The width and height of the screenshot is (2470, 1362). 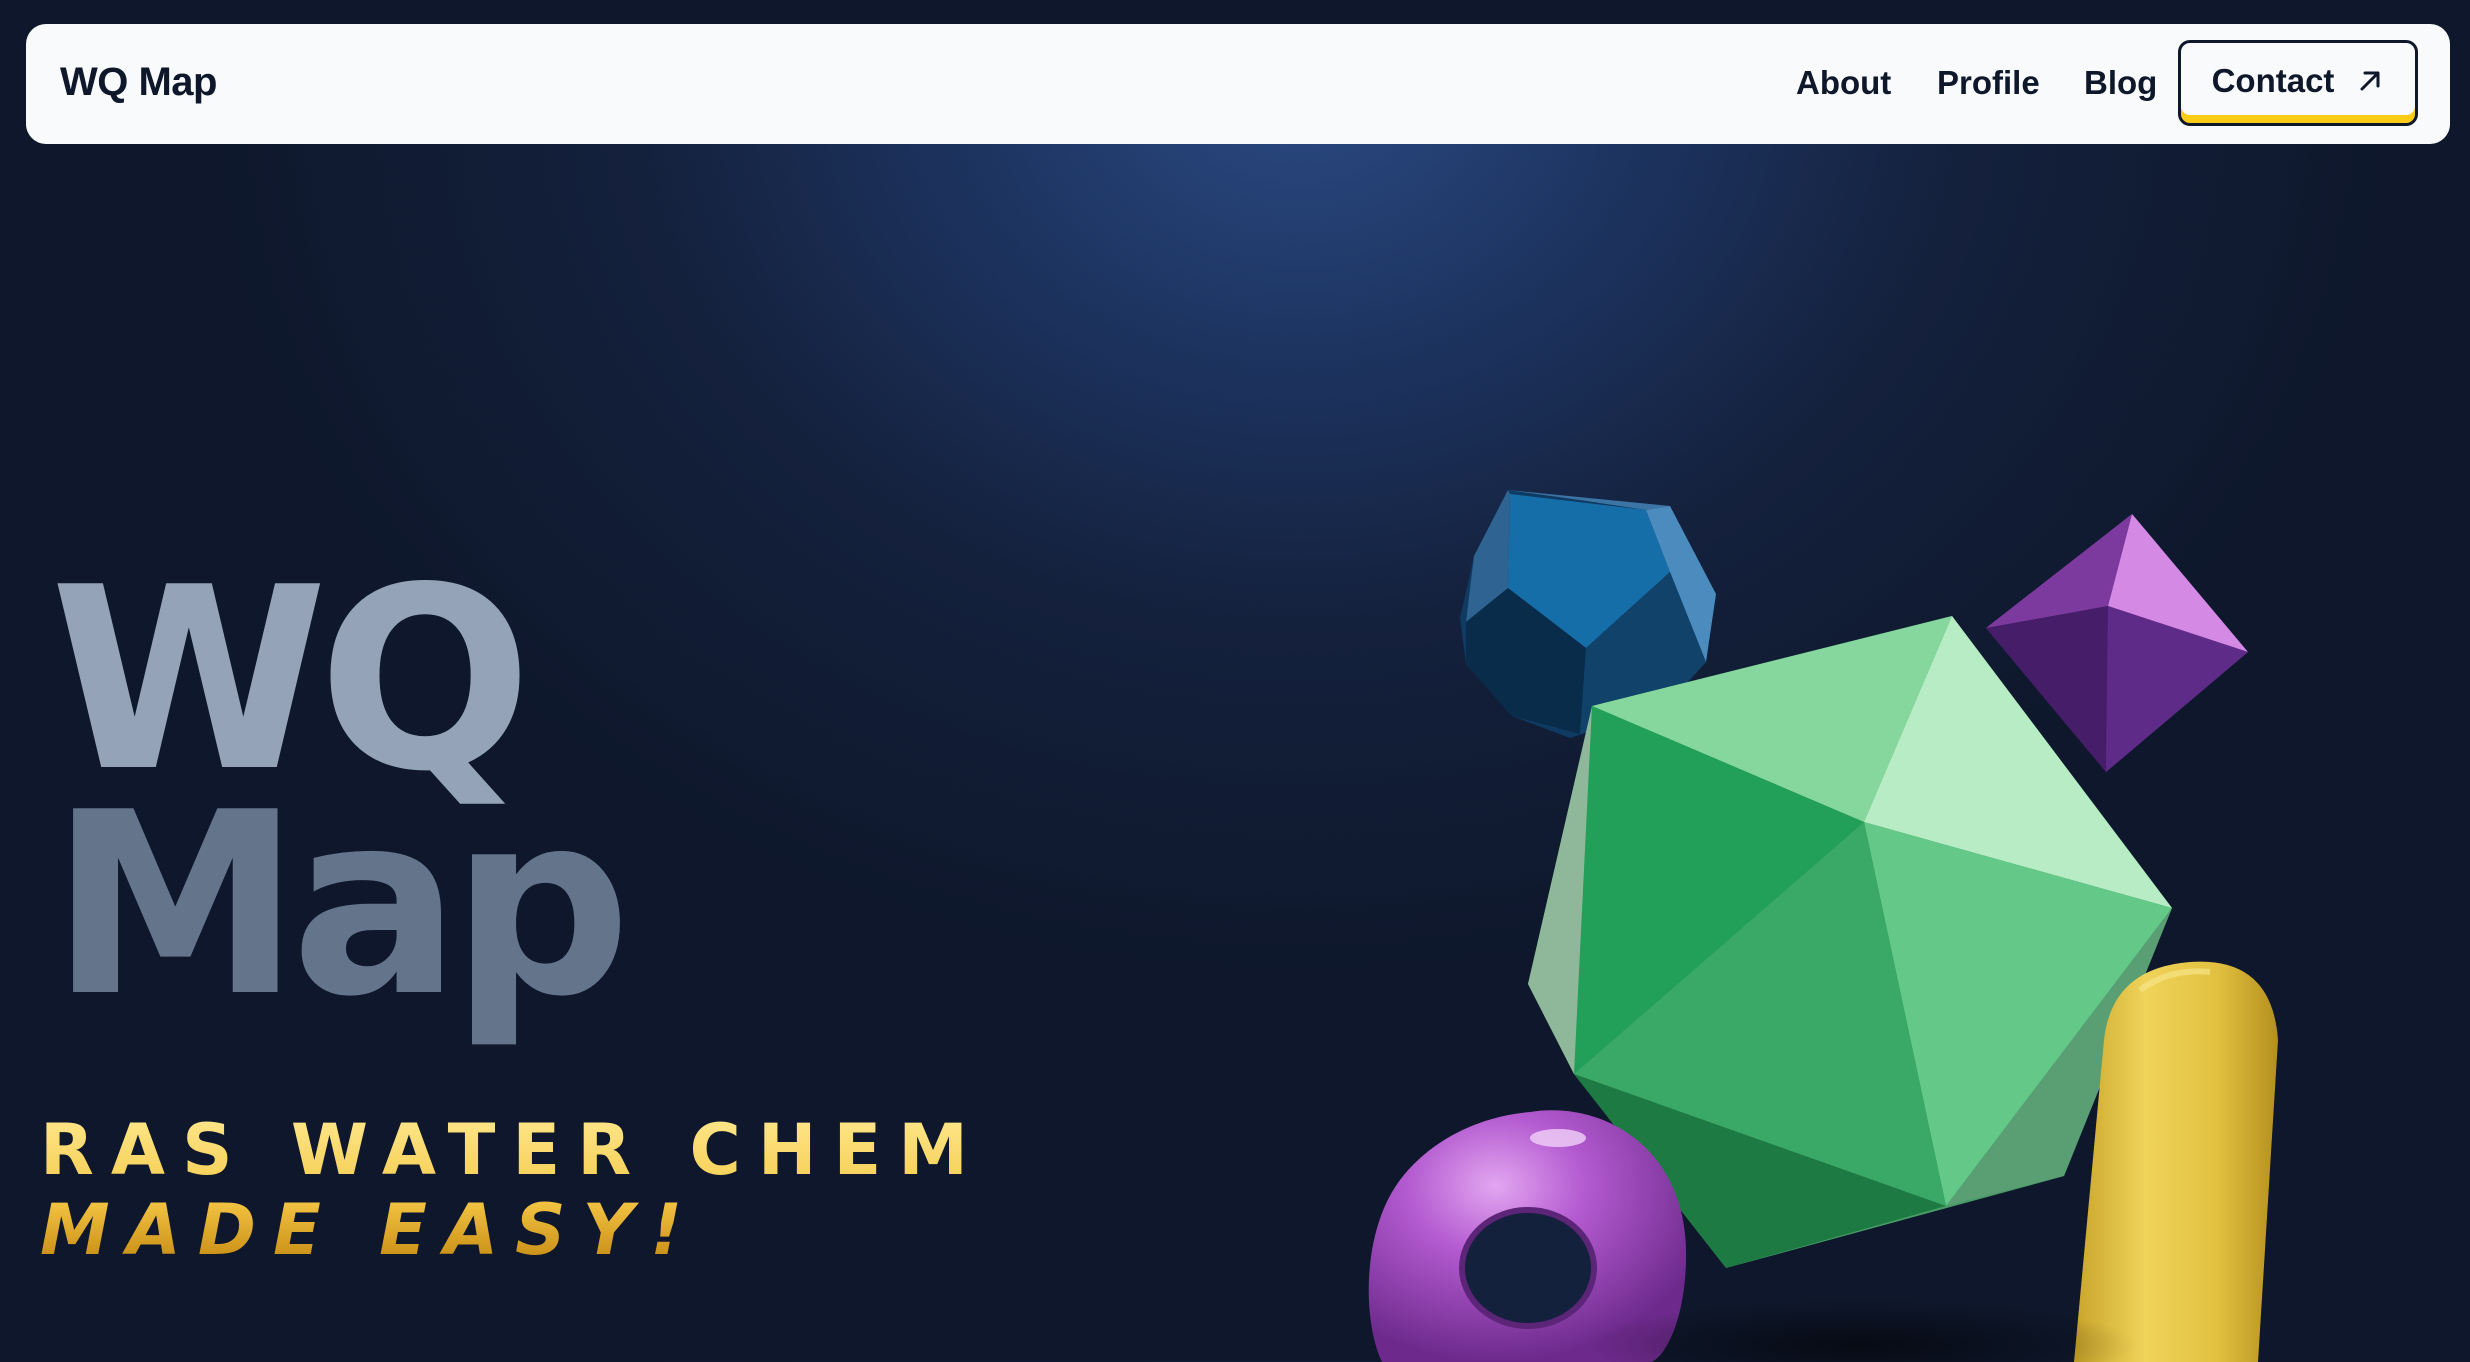 What do you see at coordinates (2117, 643) in the screenshot?
I see `octahedron-shape` at bounding box center [2117, 643].